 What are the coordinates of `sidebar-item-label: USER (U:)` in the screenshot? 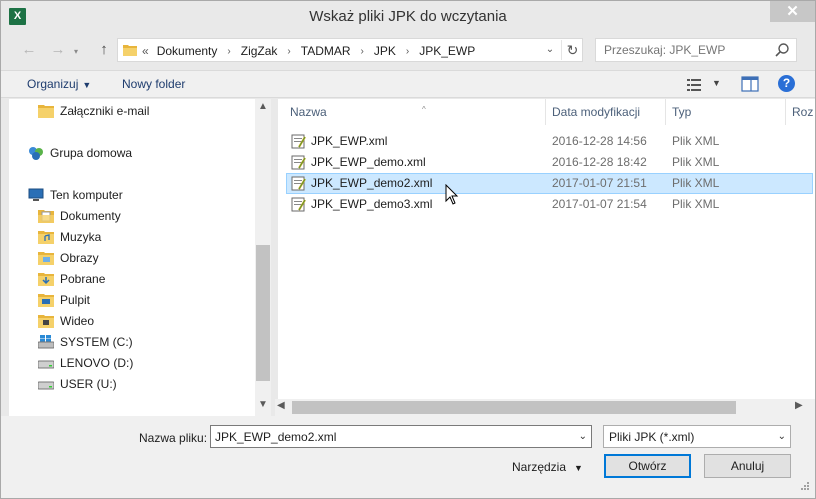 It's located at (88, 383).